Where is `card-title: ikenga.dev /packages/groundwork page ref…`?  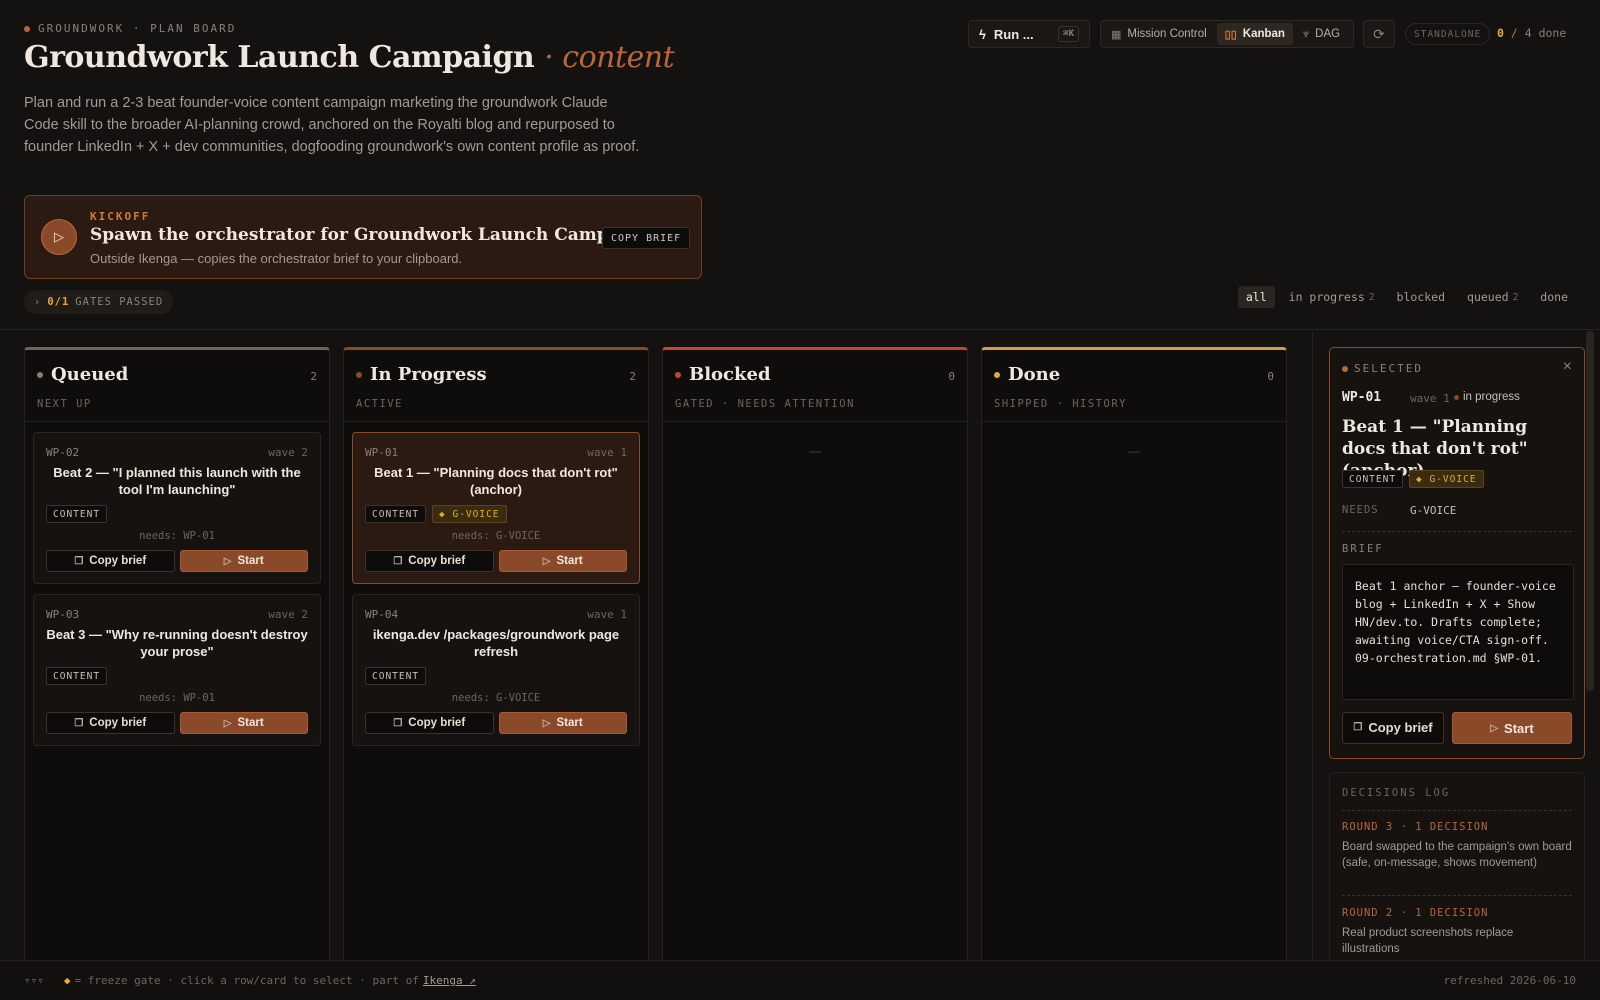
card-title: ikenga.dev /packages/groundwork page ref… is located at coordinates (496, 643).